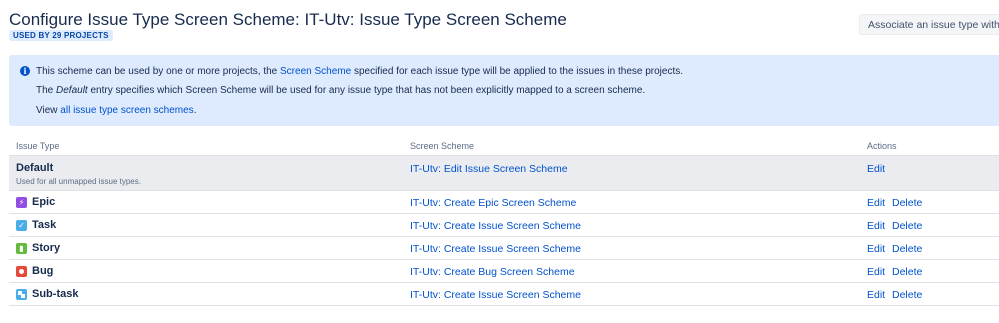 The image size is (999, 323). I want to click on issue-type-name: Bug, so click(43, 271).